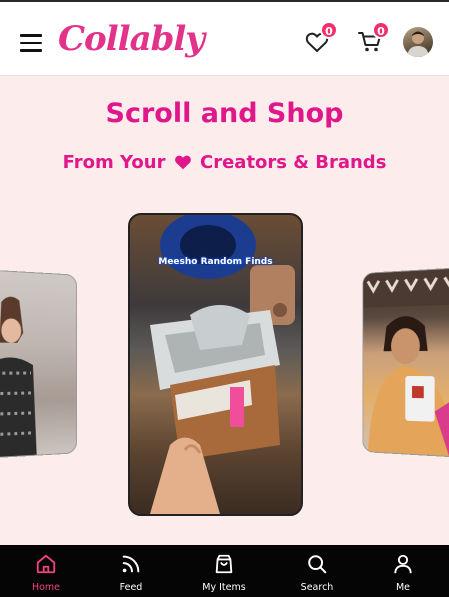  I want to click on page-subtitle: From Your Creators & Brands, so click(224, 162).